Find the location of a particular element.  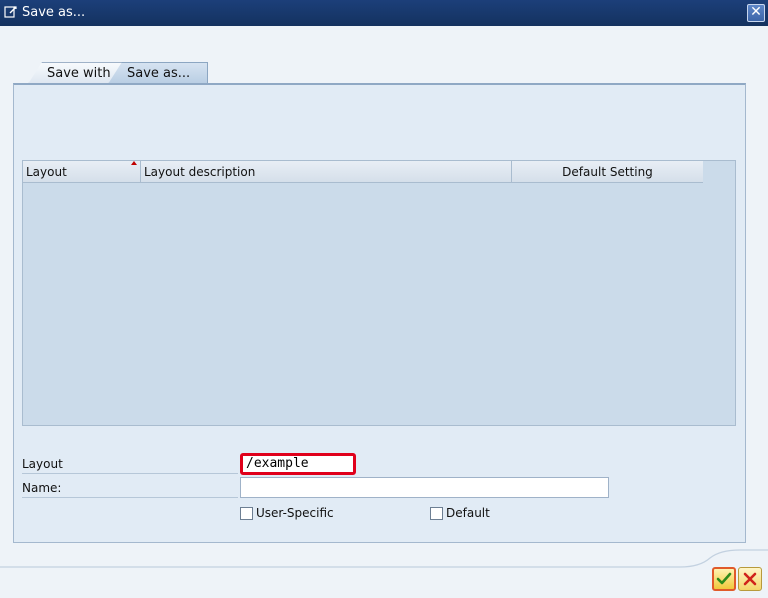

title-bar: Save as... ✕ is located at coordinates (384, 13).